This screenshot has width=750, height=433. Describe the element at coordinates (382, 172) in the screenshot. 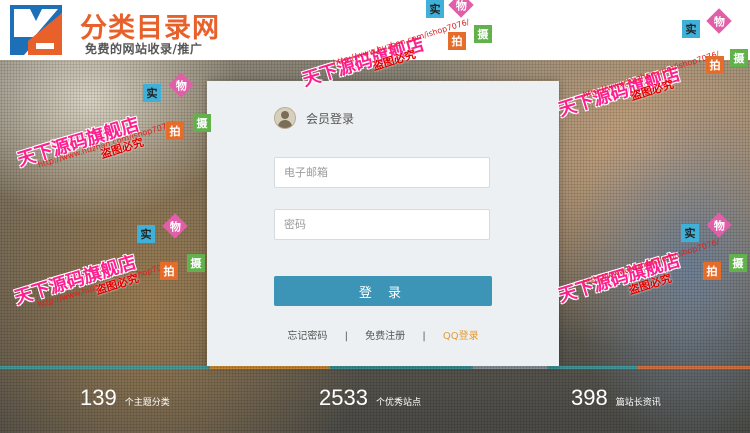

I see `email-input` at that location.